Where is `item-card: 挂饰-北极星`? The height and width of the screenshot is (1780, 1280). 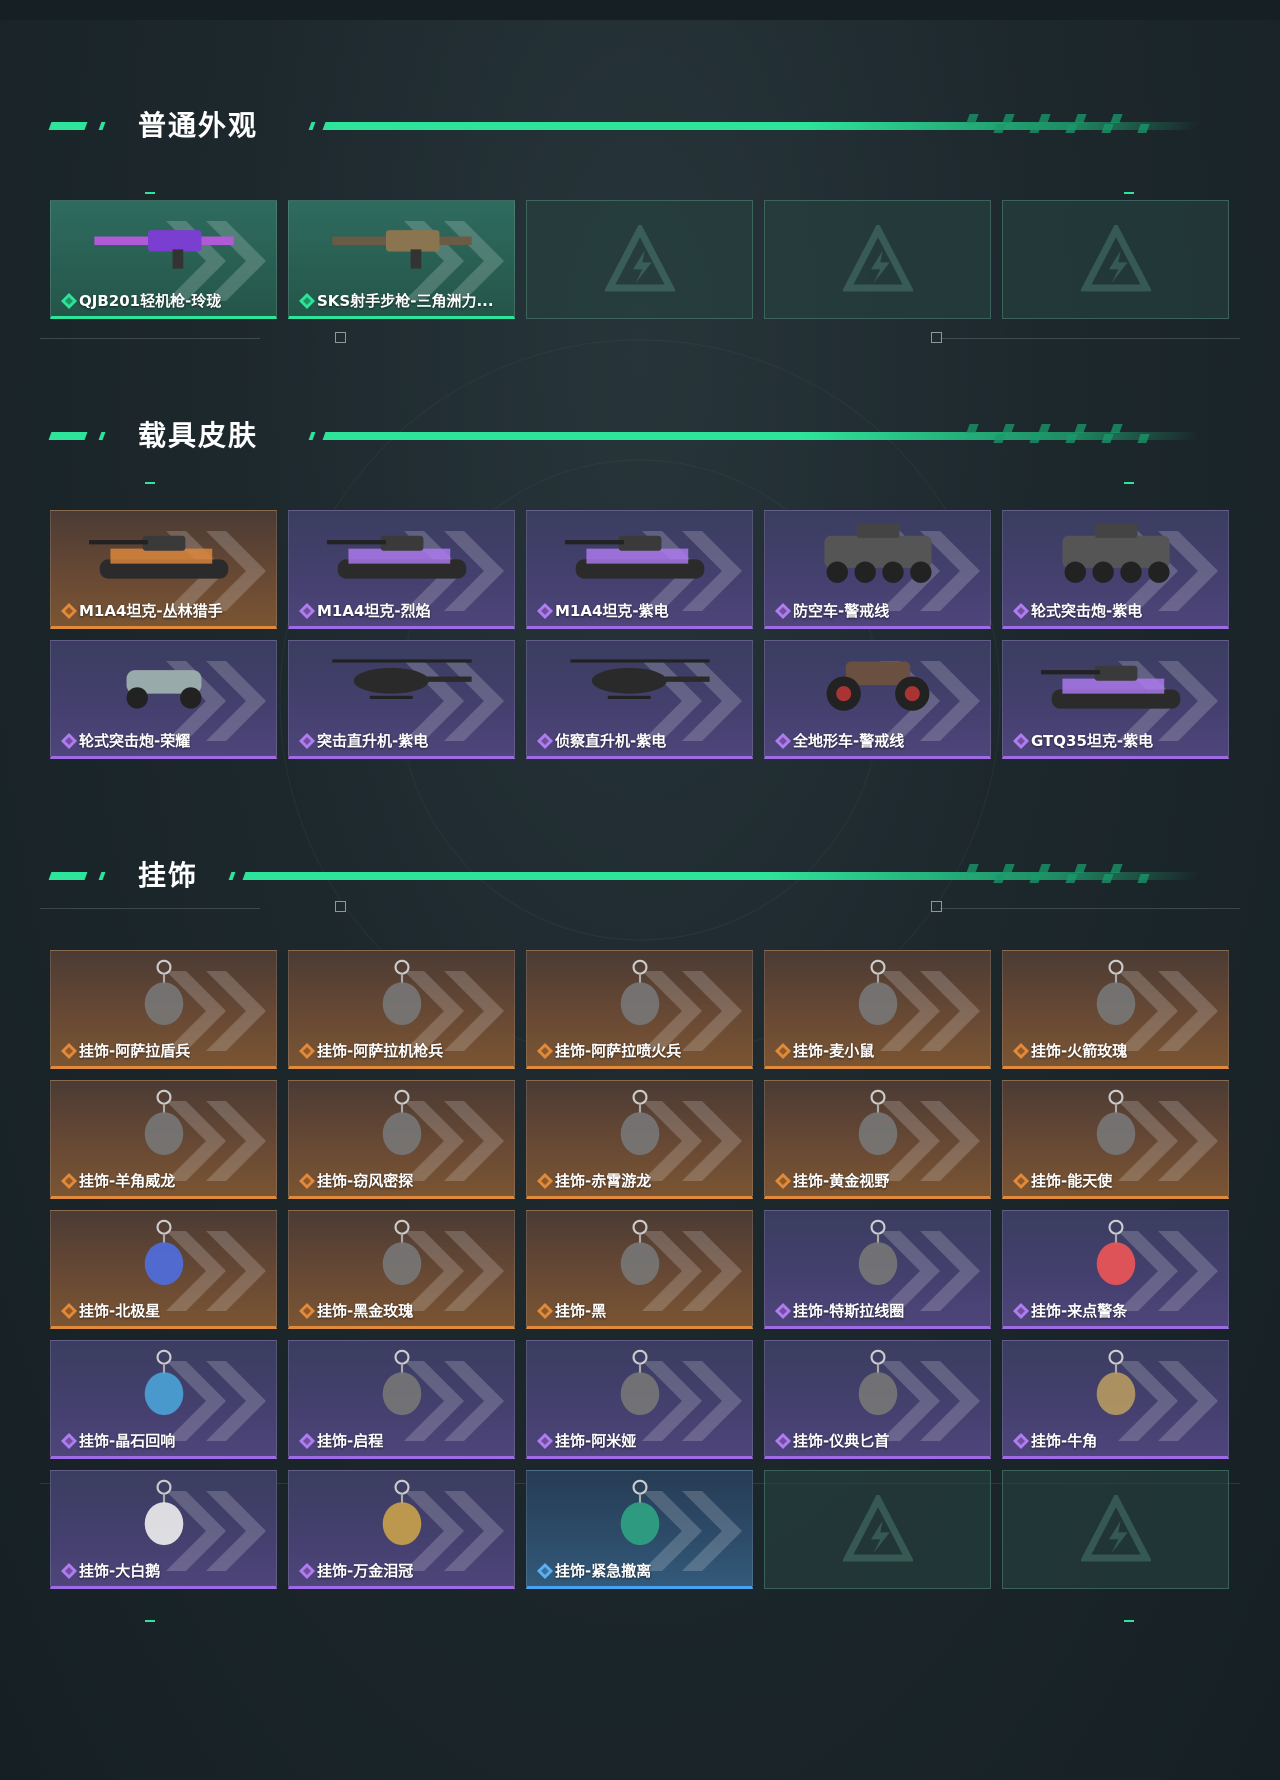 item-card: 挂饰-北极星 is located at coordinates (163, 1269).